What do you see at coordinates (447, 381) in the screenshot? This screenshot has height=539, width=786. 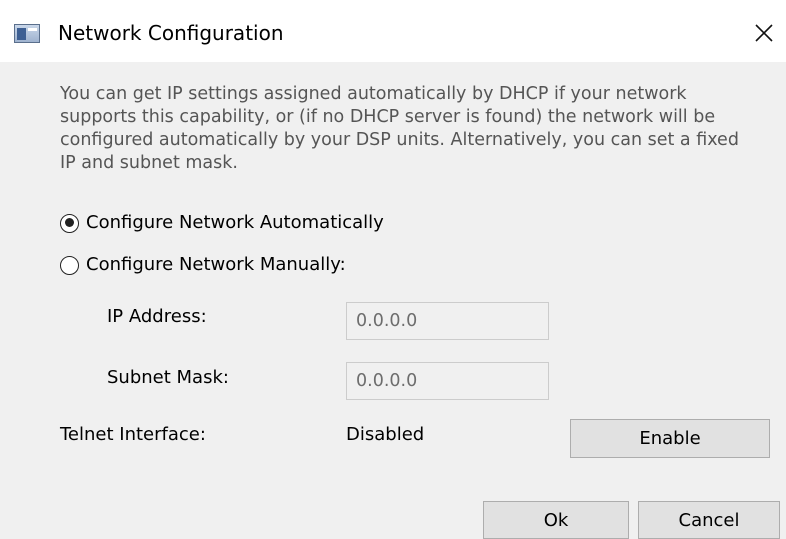 I see `subnet-mask-field` at bounding box center [447, 381].